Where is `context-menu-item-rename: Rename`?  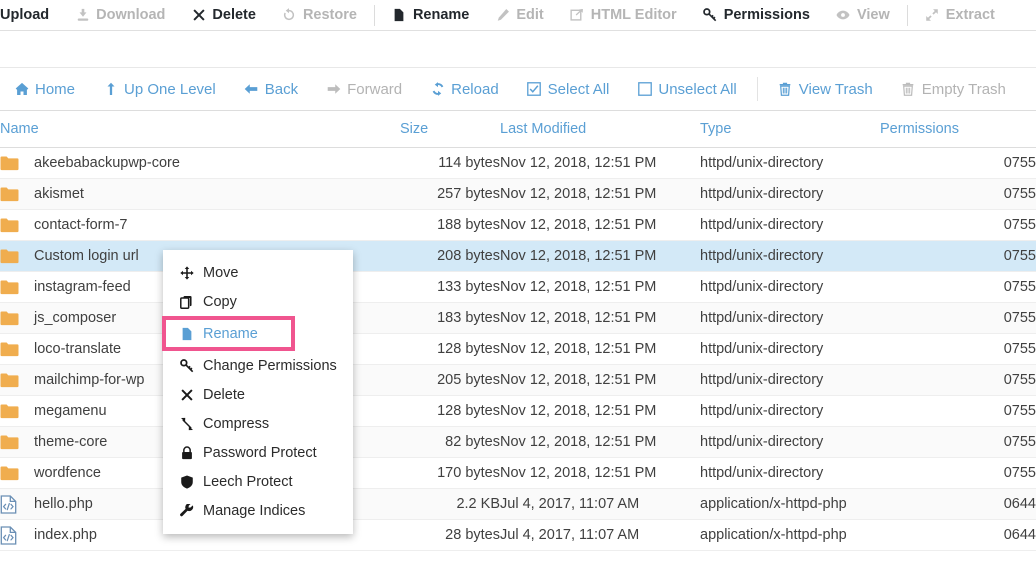 context-menu-item-rename: Rename is located at coordinates (228, 333).